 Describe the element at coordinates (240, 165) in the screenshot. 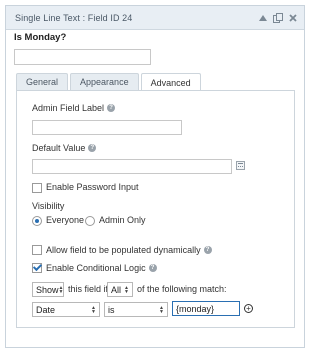

I see `merge-tag-icon` at that location.